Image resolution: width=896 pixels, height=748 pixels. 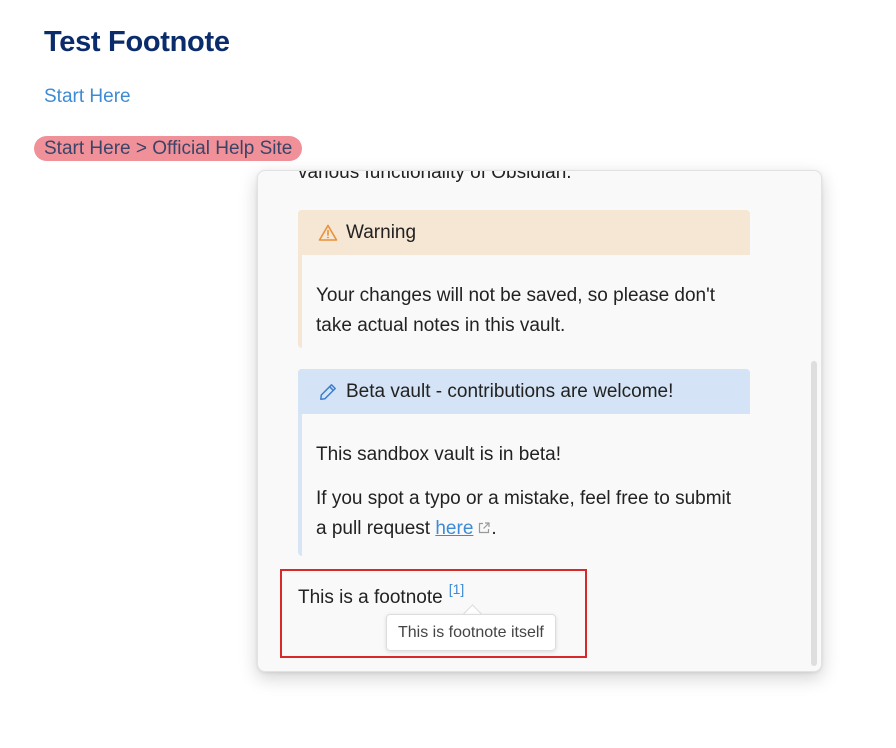 What do you see at coordinates (814, 513) in the screenshot?
I see `popover-scrollbar` at bounding box center [814, 513].